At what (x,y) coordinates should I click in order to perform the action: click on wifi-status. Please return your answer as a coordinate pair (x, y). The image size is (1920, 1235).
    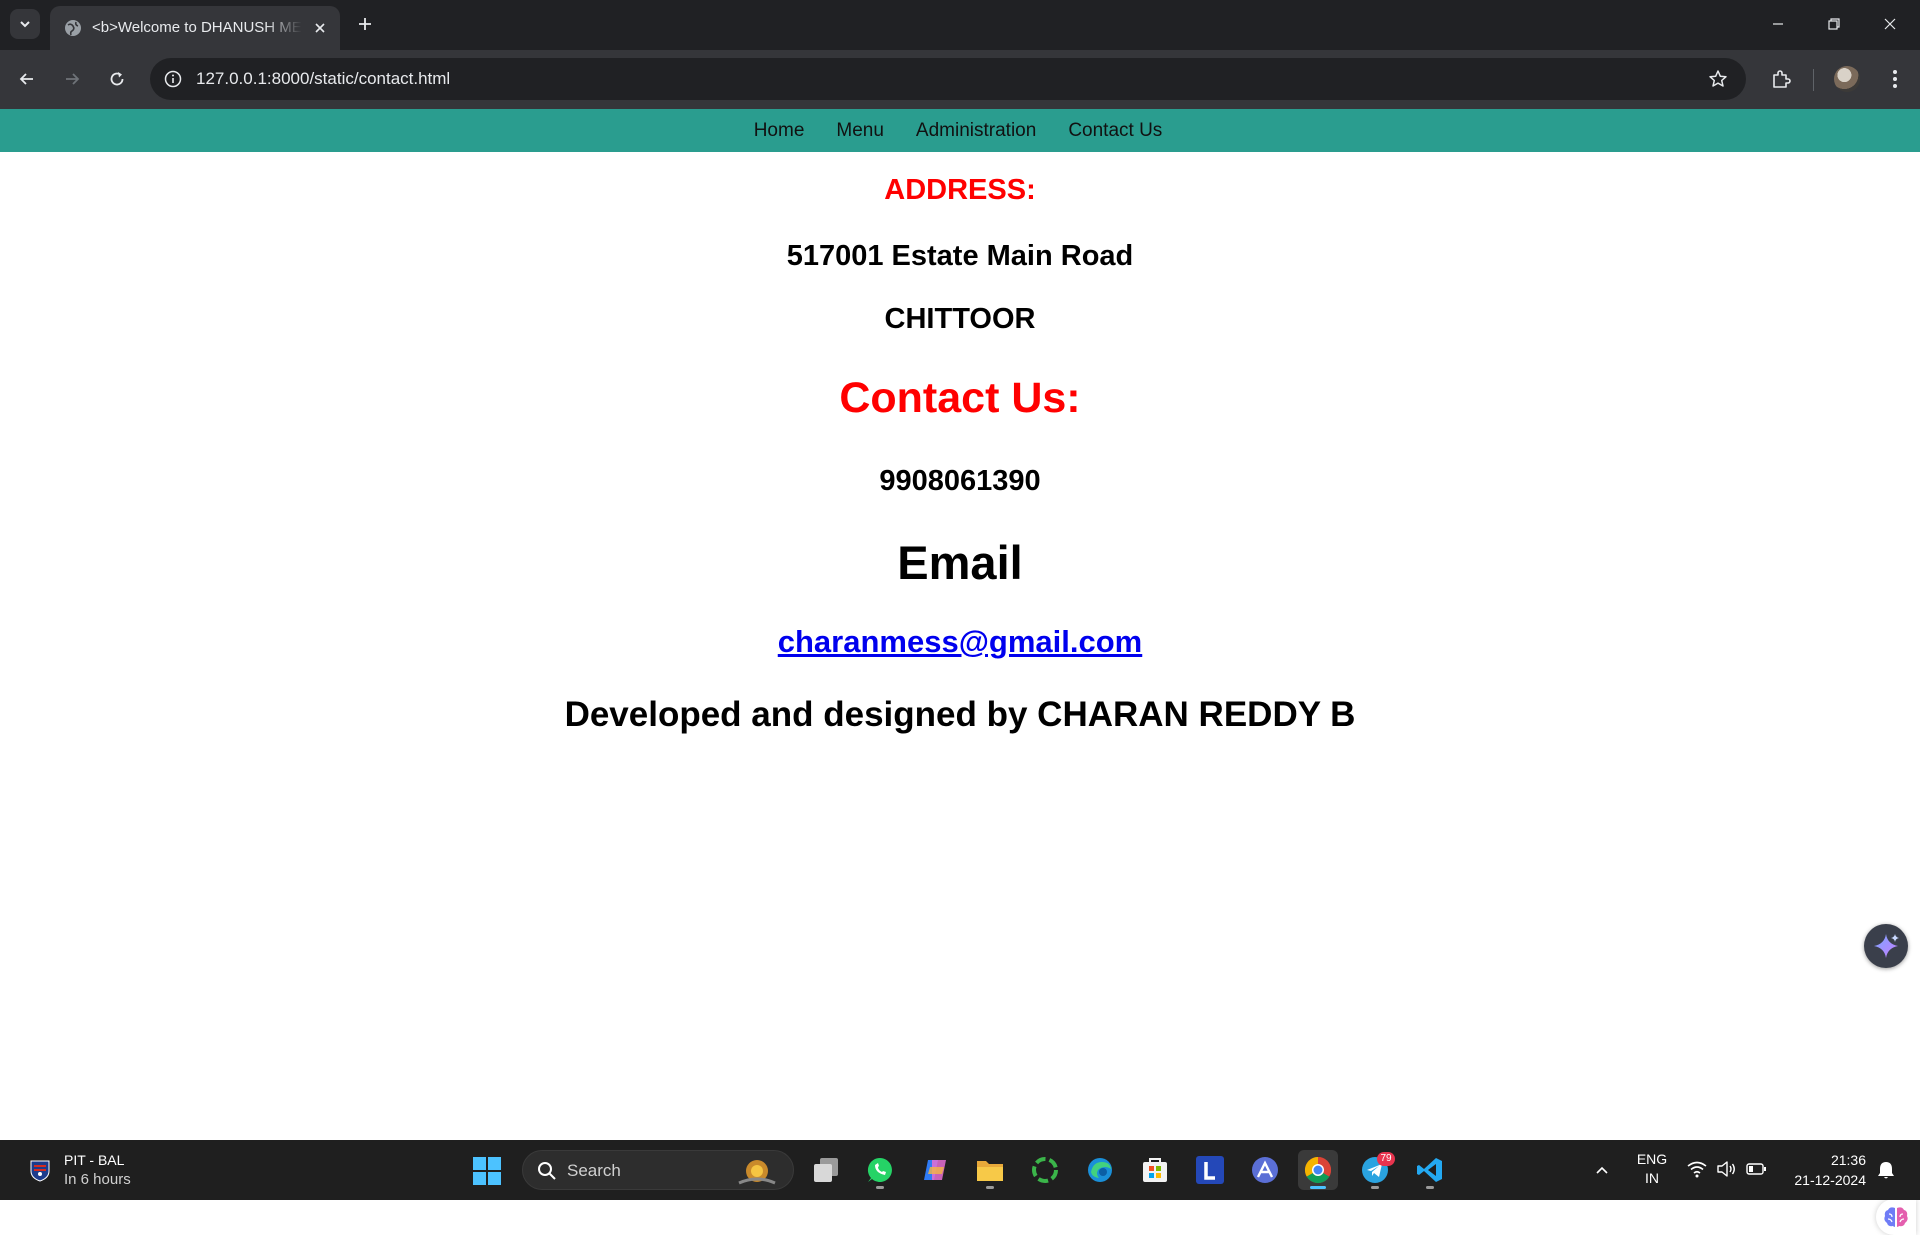
    Looking at the image, I should click on (1697, 1169).